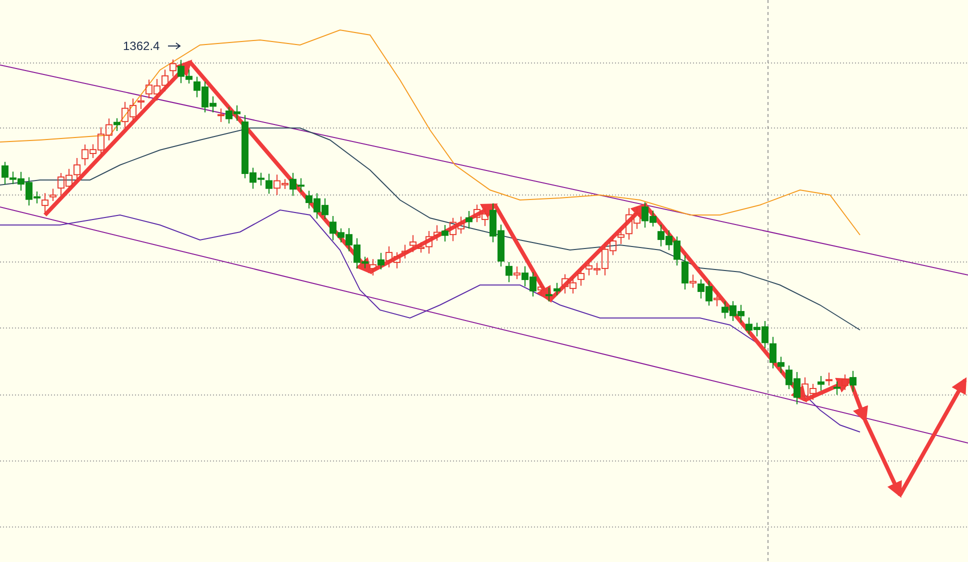 This screenshot has width=968, height=562. Describe the element at coordinates (141, 46) in the screenshot. I see `high-price-label: 1362.4` at that location.